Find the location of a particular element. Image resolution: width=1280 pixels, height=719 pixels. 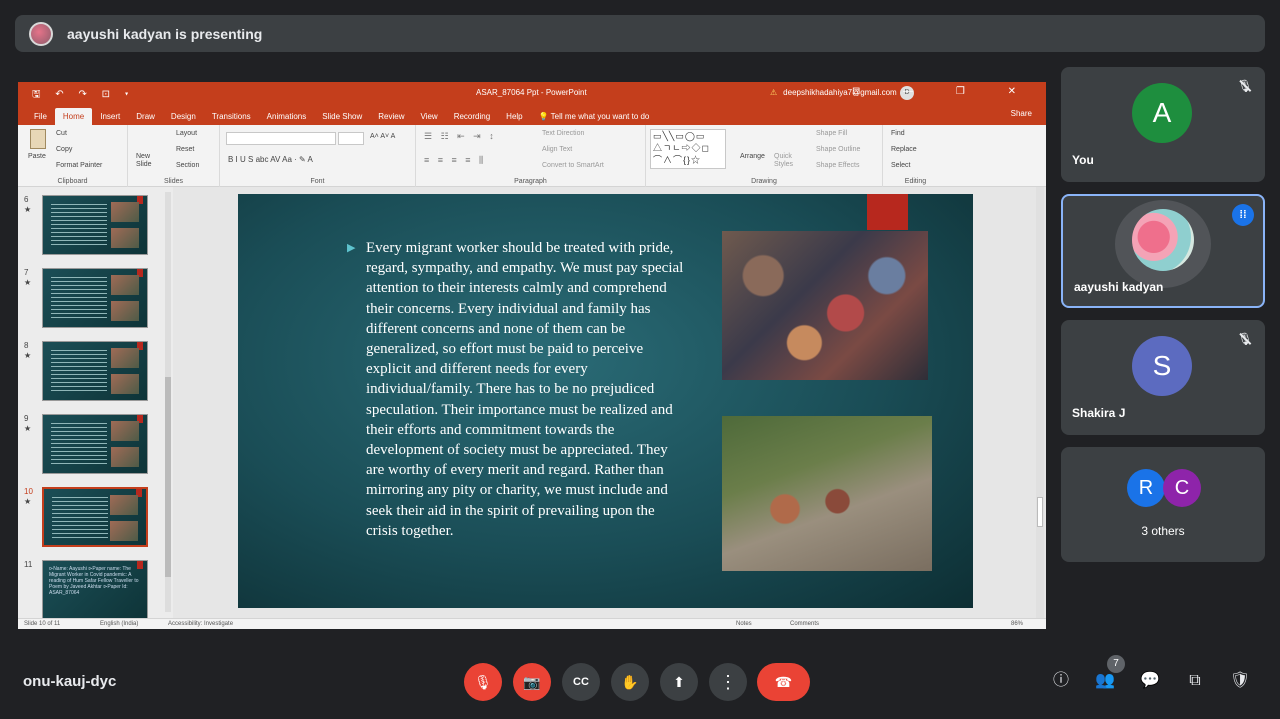

captions-button: CC is located at coordinates (581, 682).